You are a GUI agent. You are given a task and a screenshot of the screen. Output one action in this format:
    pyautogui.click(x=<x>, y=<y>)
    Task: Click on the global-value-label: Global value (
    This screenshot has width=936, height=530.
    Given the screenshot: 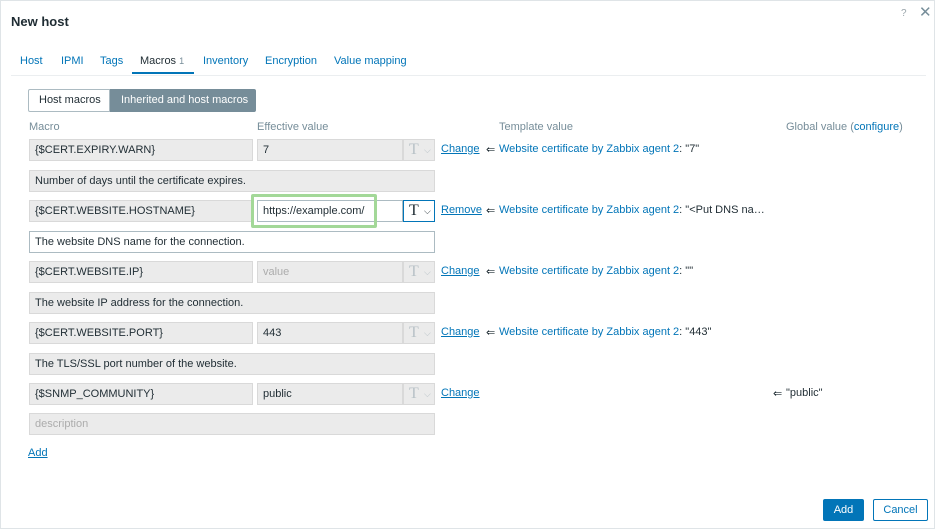 What is the action you would take?
    pyautogui.click(x=820, y=127)
    